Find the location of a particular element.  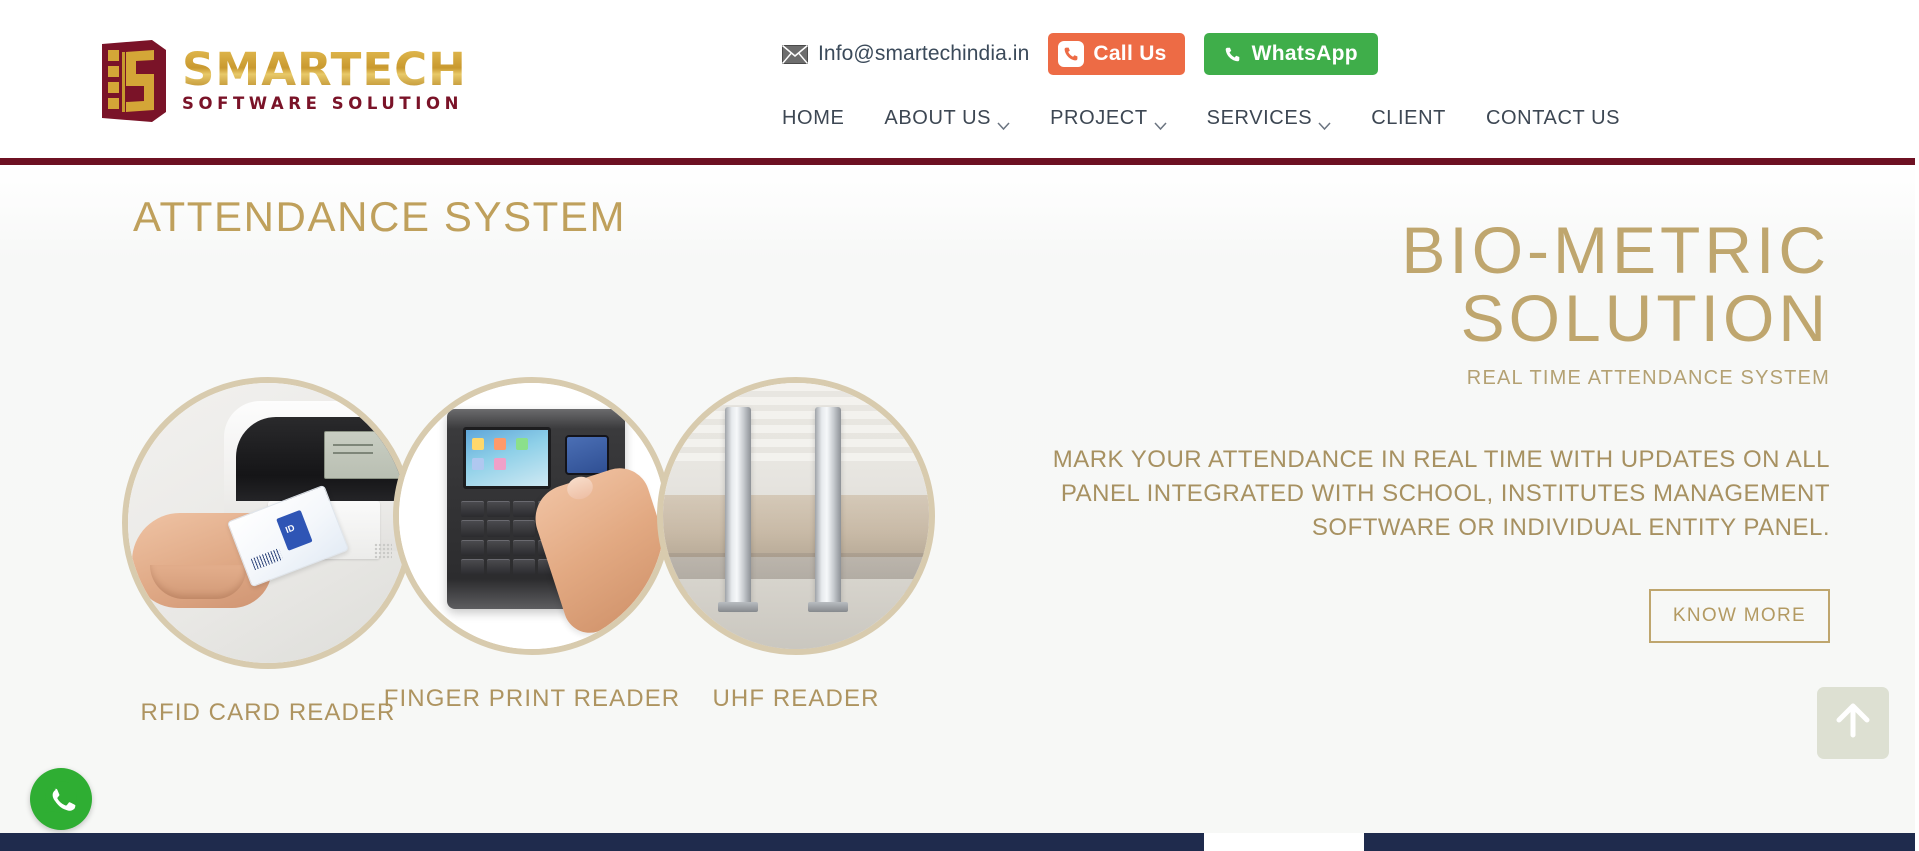

hero-headline-line1: BIO-METRIC is located at coordinates (1615, 250).